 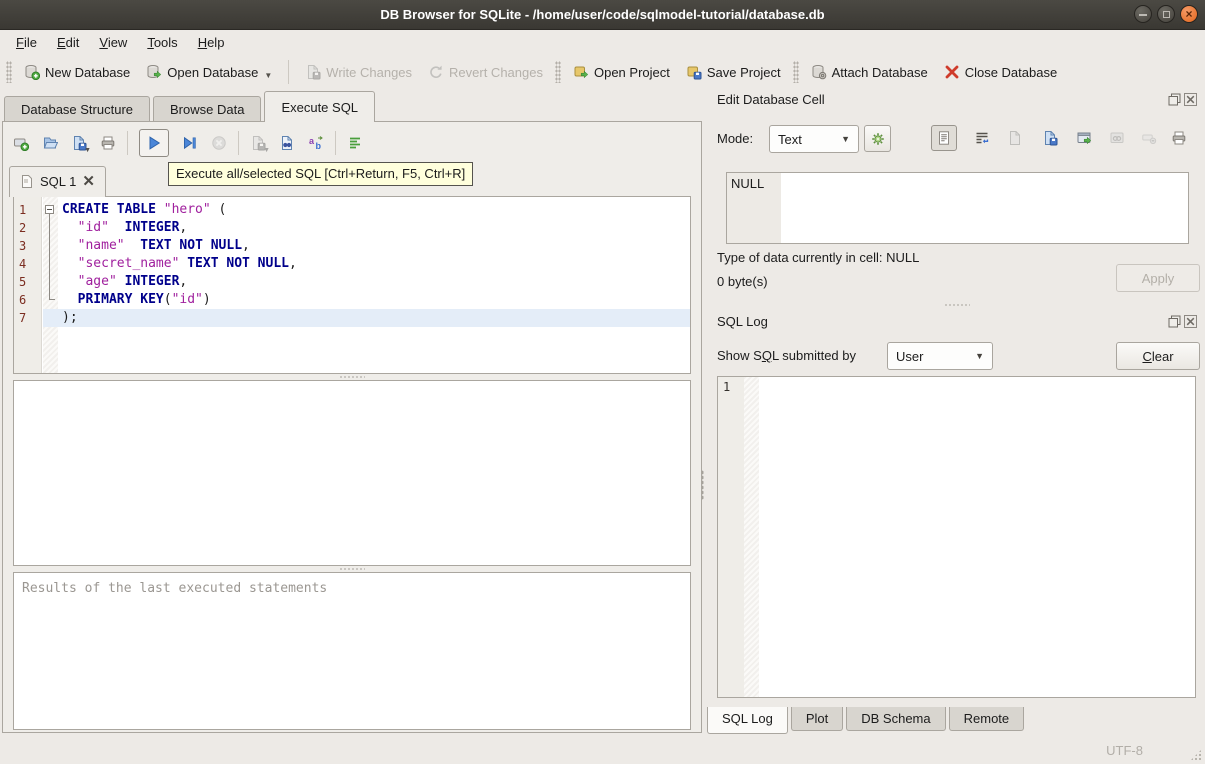 What do you see at coordinates (631, 72) in the screenshot?
I see `open-project-label: Open Project` at bounding box center [631, 72].